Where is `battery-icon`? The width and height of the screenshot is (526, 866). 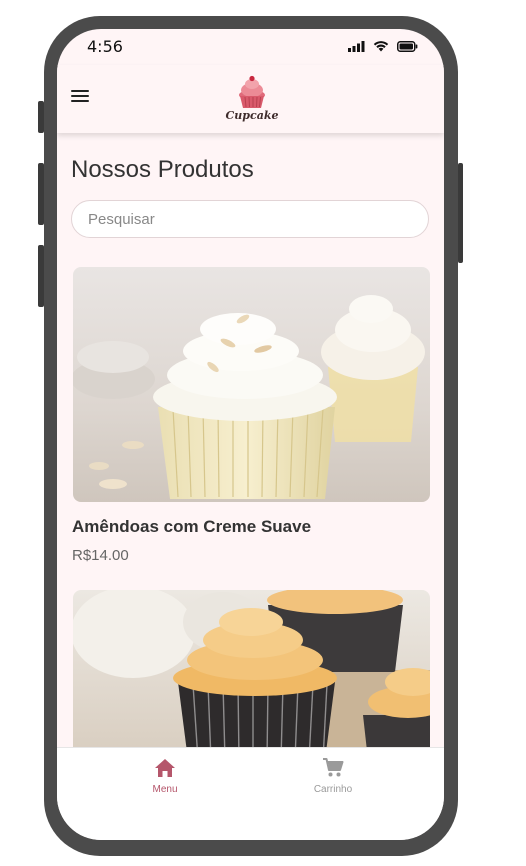 battery-icon is located at coordinates (407, 46).